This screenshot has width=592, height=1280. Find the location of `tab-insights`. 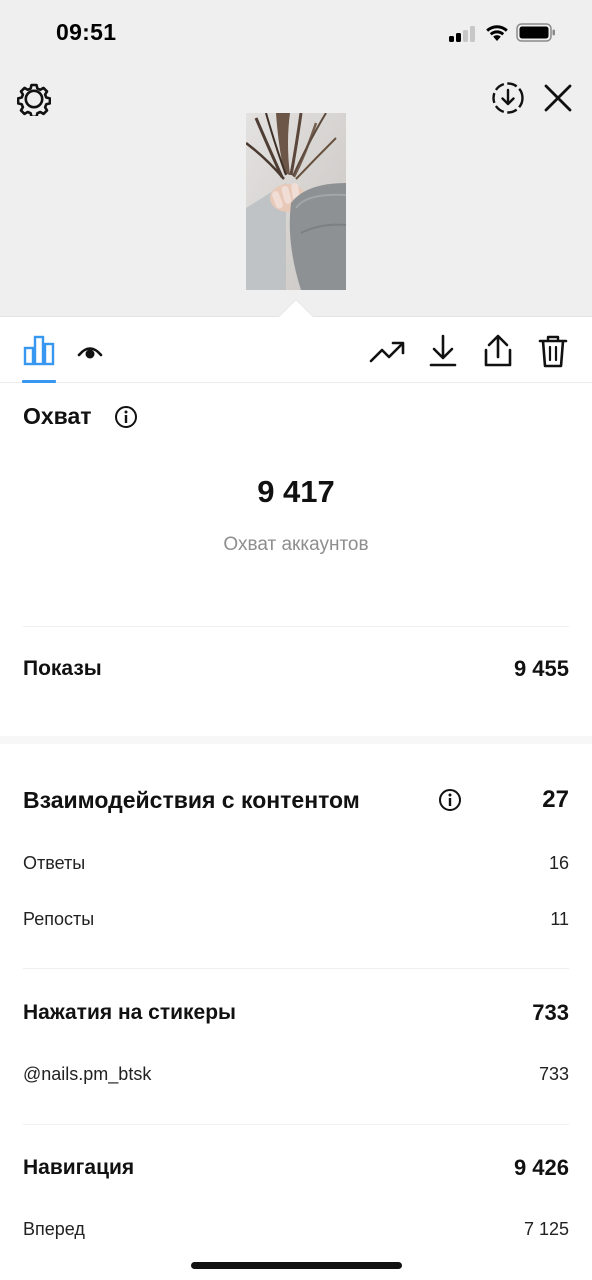

tab-insights is located at coordinates (39, 350).